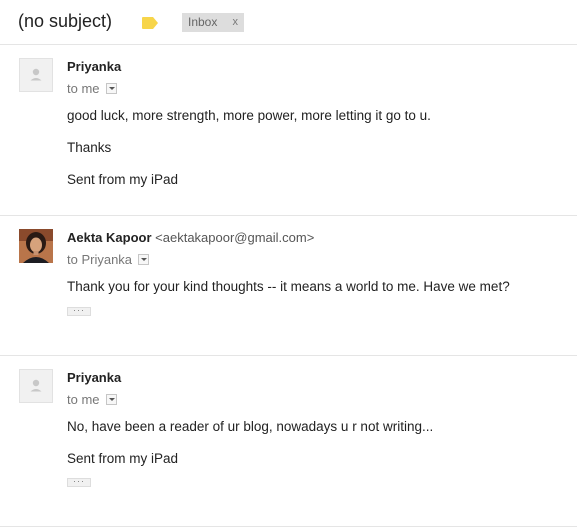 This screenshot has height=528, width=577. I want to click on recipient-text: to Priyanka, so click(100, 259).